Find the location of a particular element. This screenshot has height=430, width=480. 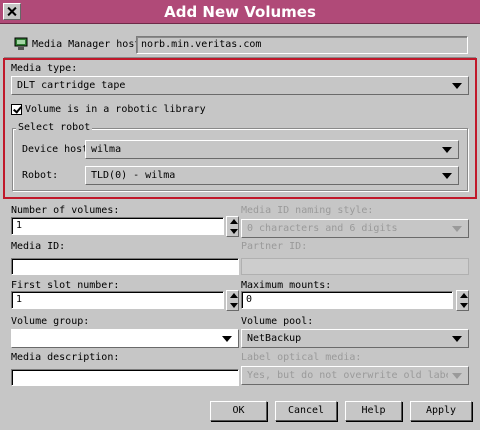

media-id-input is located at coordinates (125, 266).